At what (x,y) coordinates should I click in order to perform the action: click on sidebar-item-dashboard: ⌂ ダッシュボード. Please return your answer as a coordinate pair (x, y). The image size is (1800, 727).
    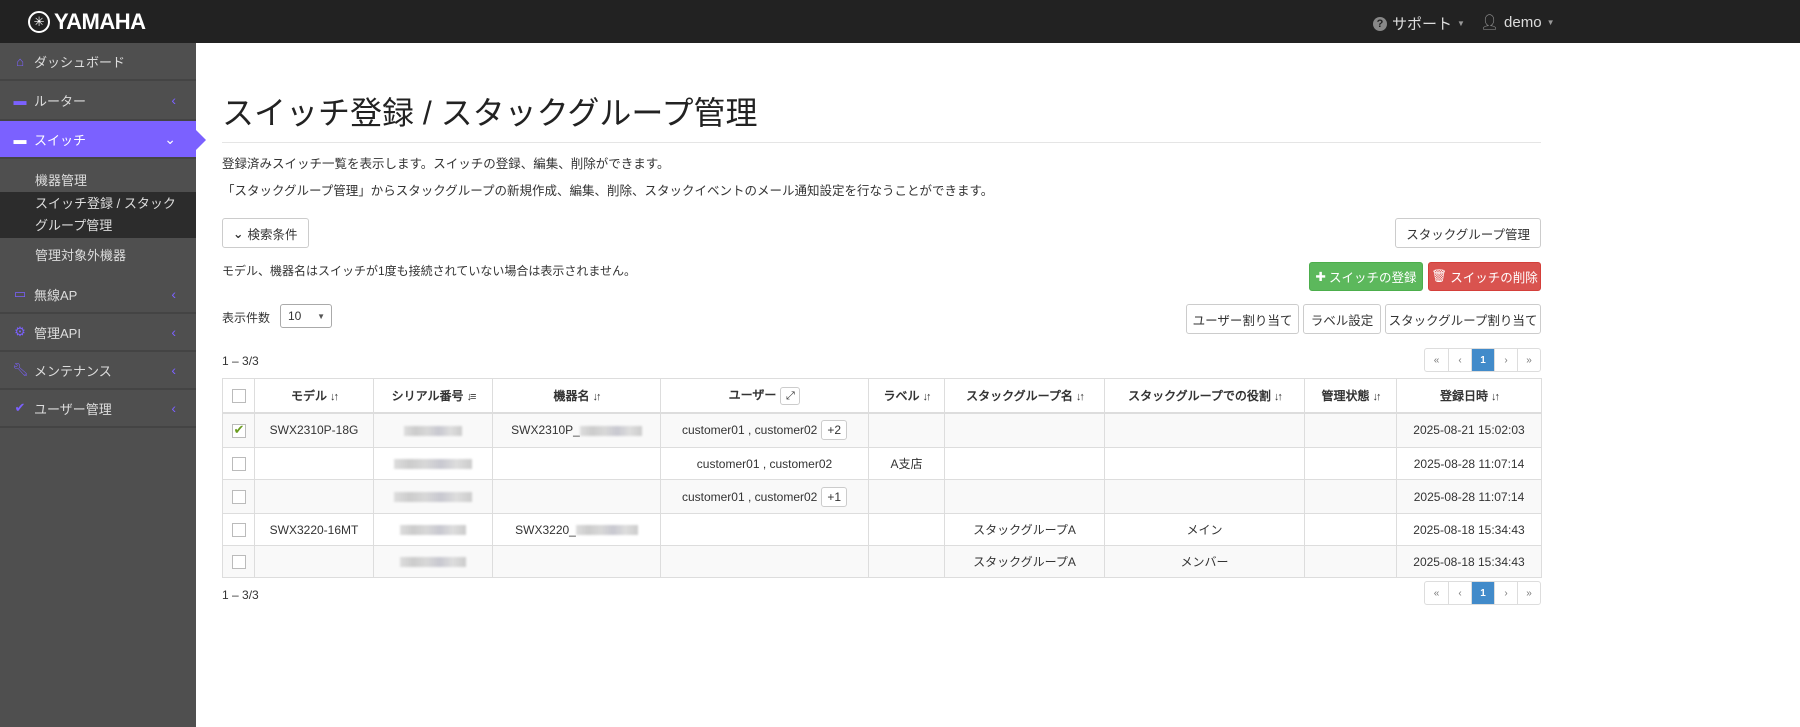
    Looking at the image, I should click on (98, 62).